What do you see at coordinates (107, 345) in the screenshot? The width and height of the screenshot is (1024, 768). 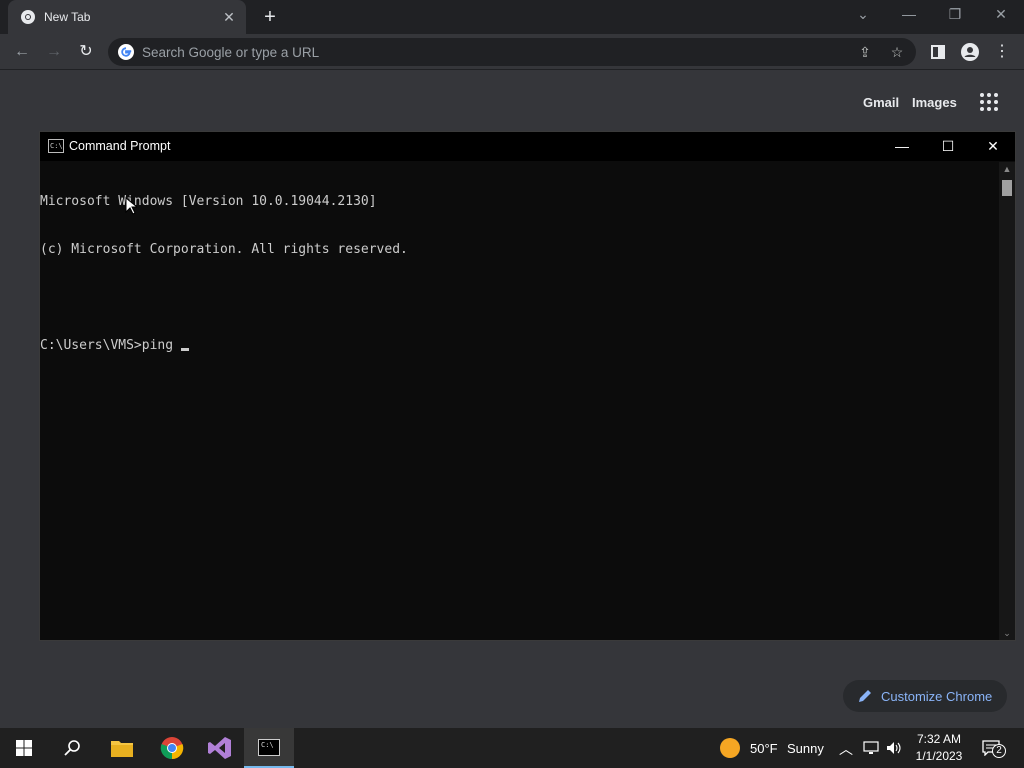 I see `console-command: C:\Users\VMS>ping` at bounding box center [107, 345].